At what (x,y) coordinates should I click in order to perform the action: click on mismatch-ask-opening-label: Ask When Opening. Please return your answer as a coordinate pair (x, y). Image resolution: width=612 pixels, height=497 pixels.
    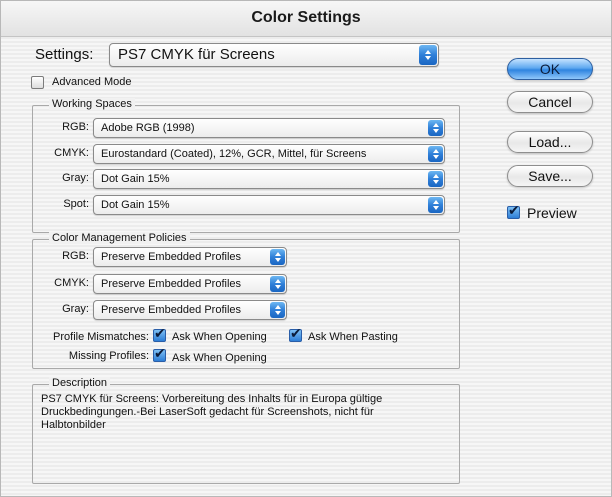
    Looking at the image, I should click on (219, 337).